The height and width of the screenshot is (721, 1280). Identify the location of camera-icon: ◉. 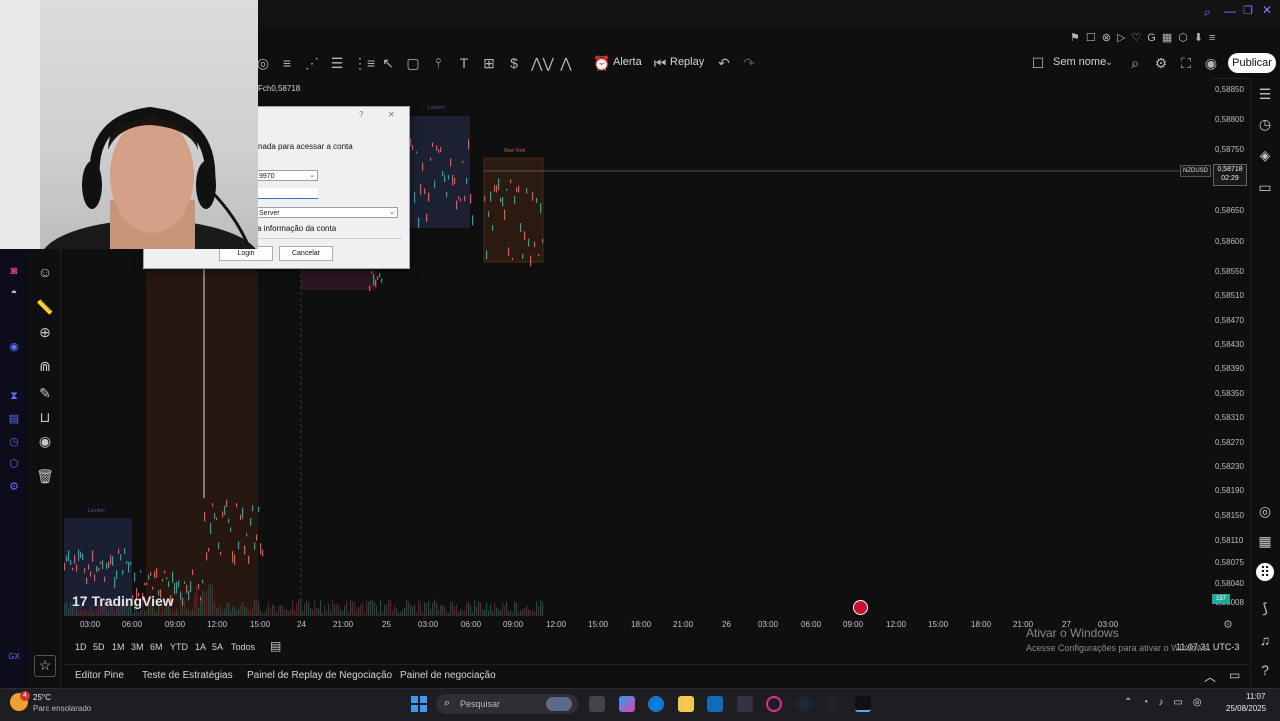
(1211, 63).